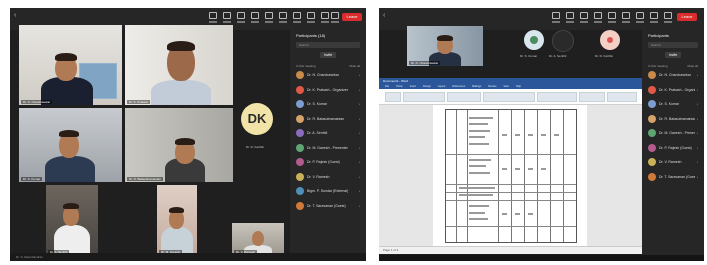 The width and height of the screenshot is (707, 265). What do you see at coordinates (177, 220) in the screenshot?
I see `video-tile: Dr. M. Ganesh` at bounding box center [177, 220].